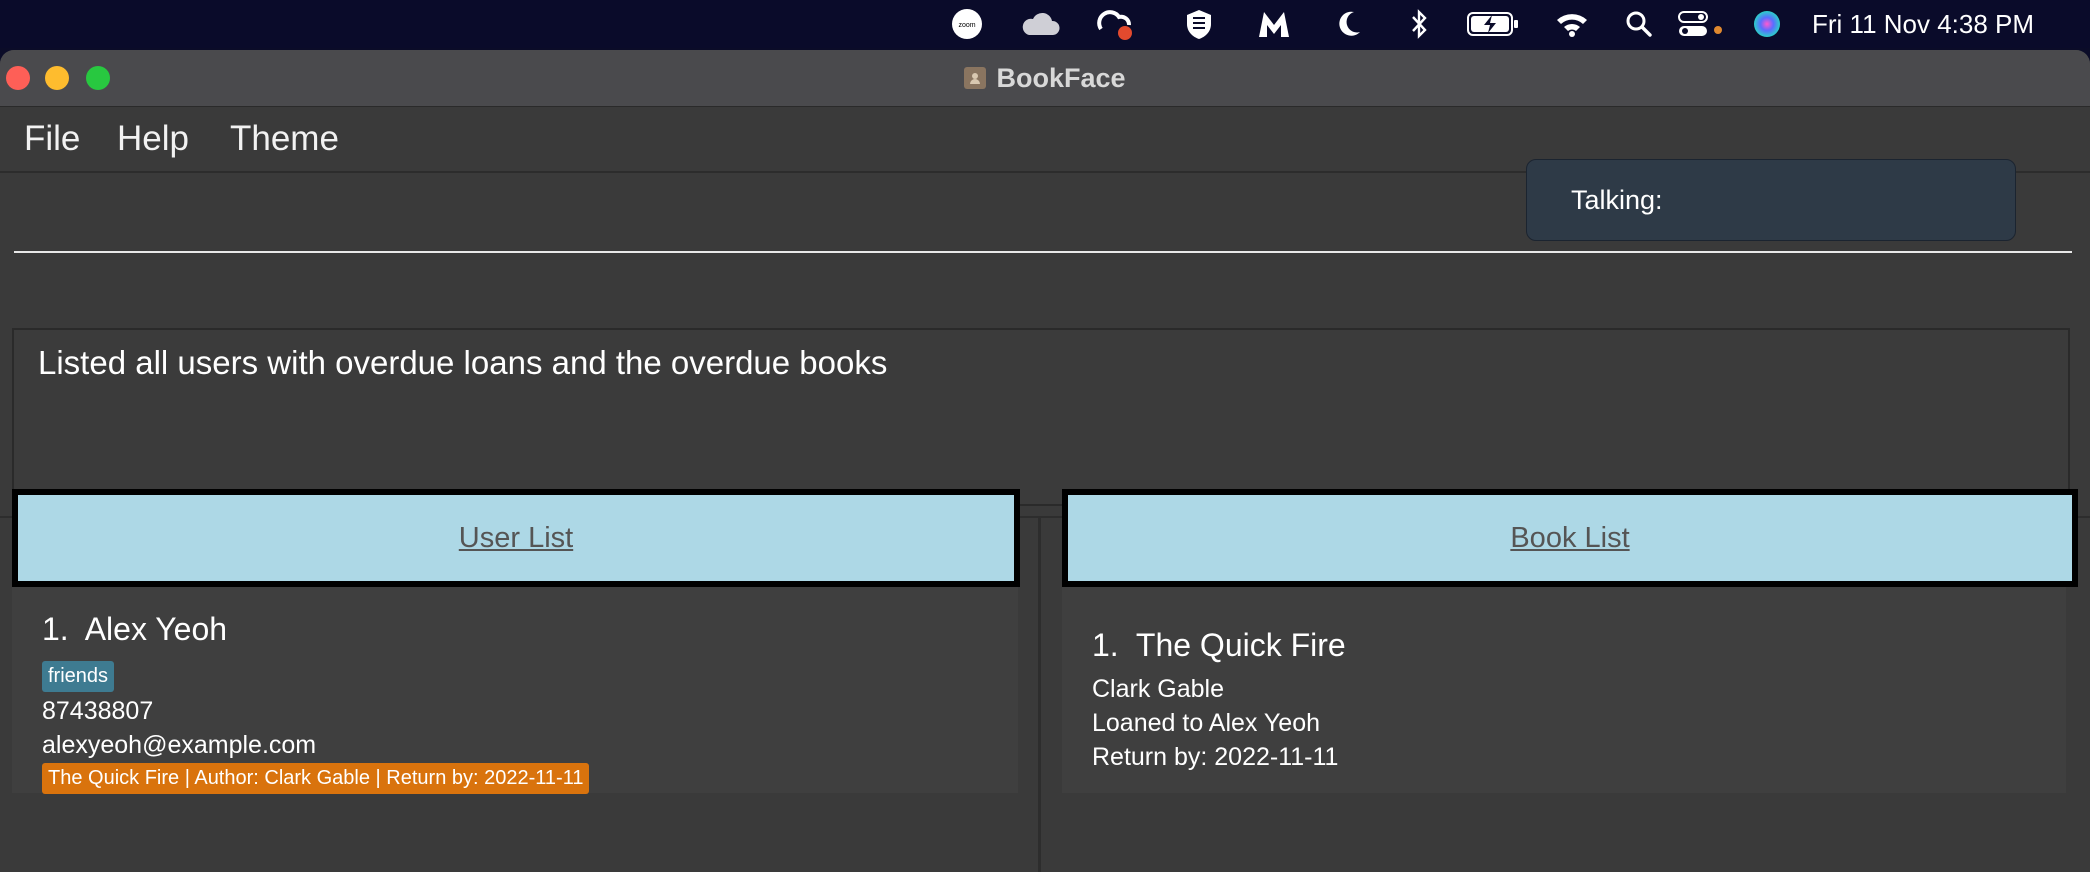  I want to click on book-list-header: Book List, so click(1570, 538).